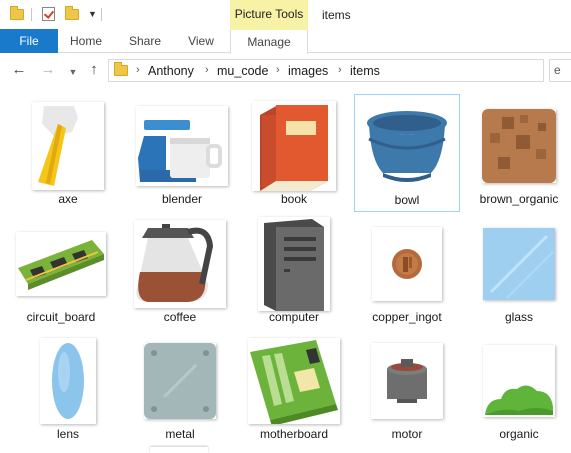 The width and height of the screenshot is (571, 453). I want to click on file-item-computer: computer, so click(294, 271).